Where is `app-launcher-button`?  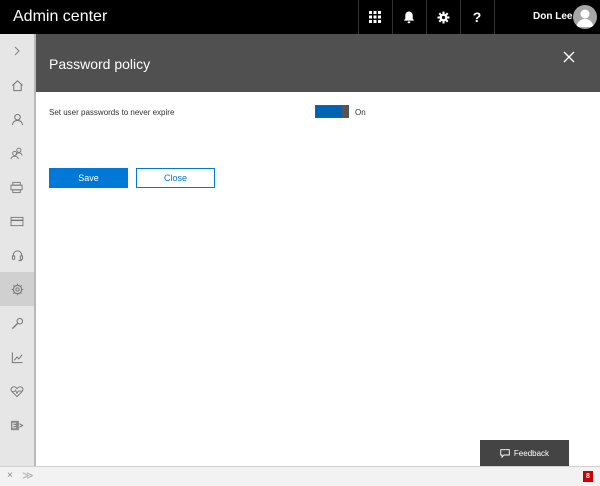 app-launcher-button is located at coordinates (375, 17).